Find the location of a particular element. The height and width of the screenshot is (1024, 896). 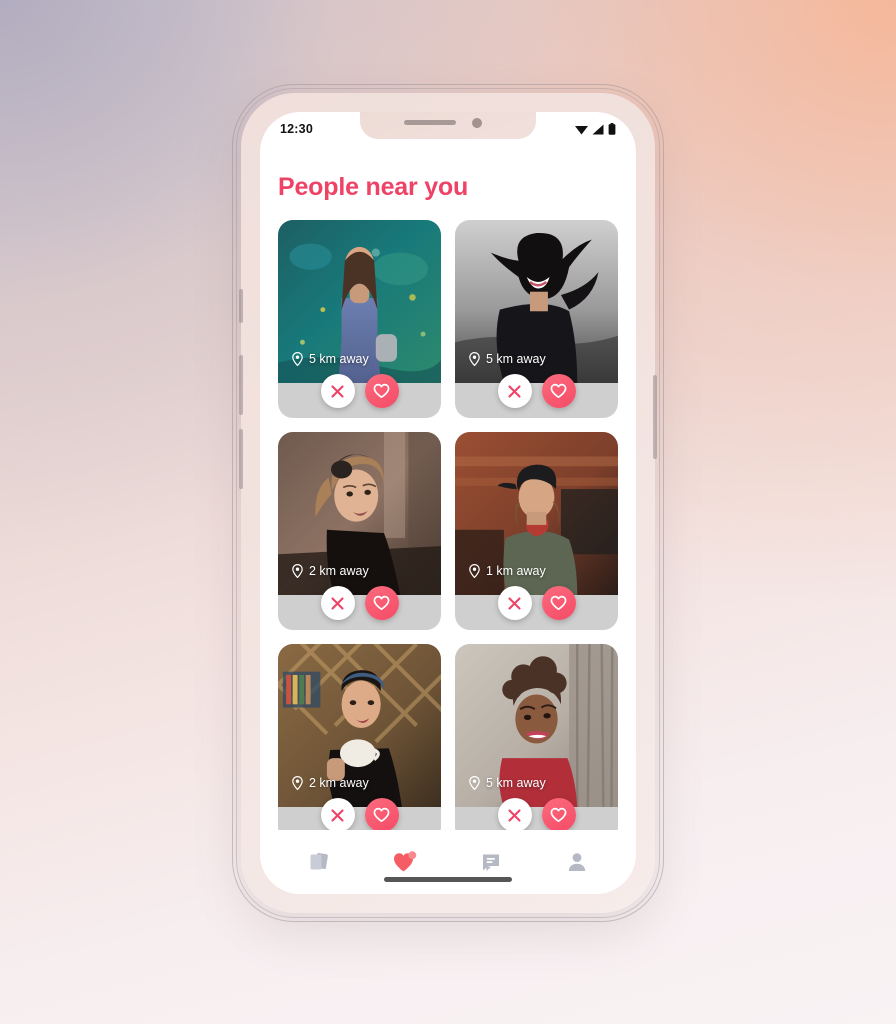

bottom-navigation is located at coordinates (448, 862).